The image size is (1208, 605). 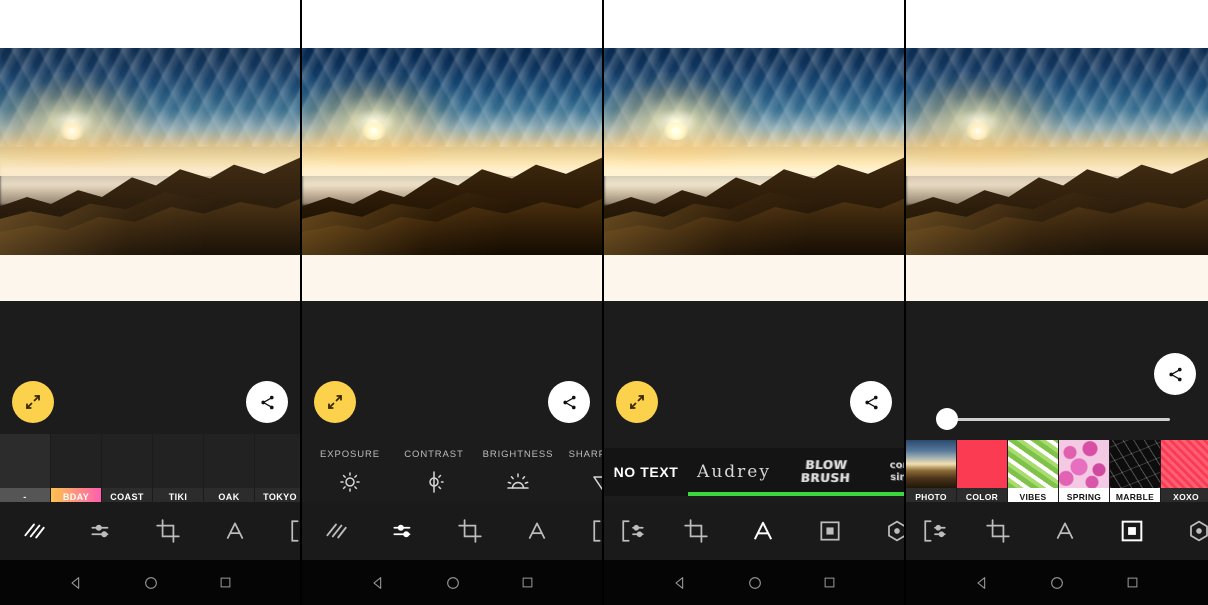 I want to click on sharpen-icon, so click(x=596, y=484).